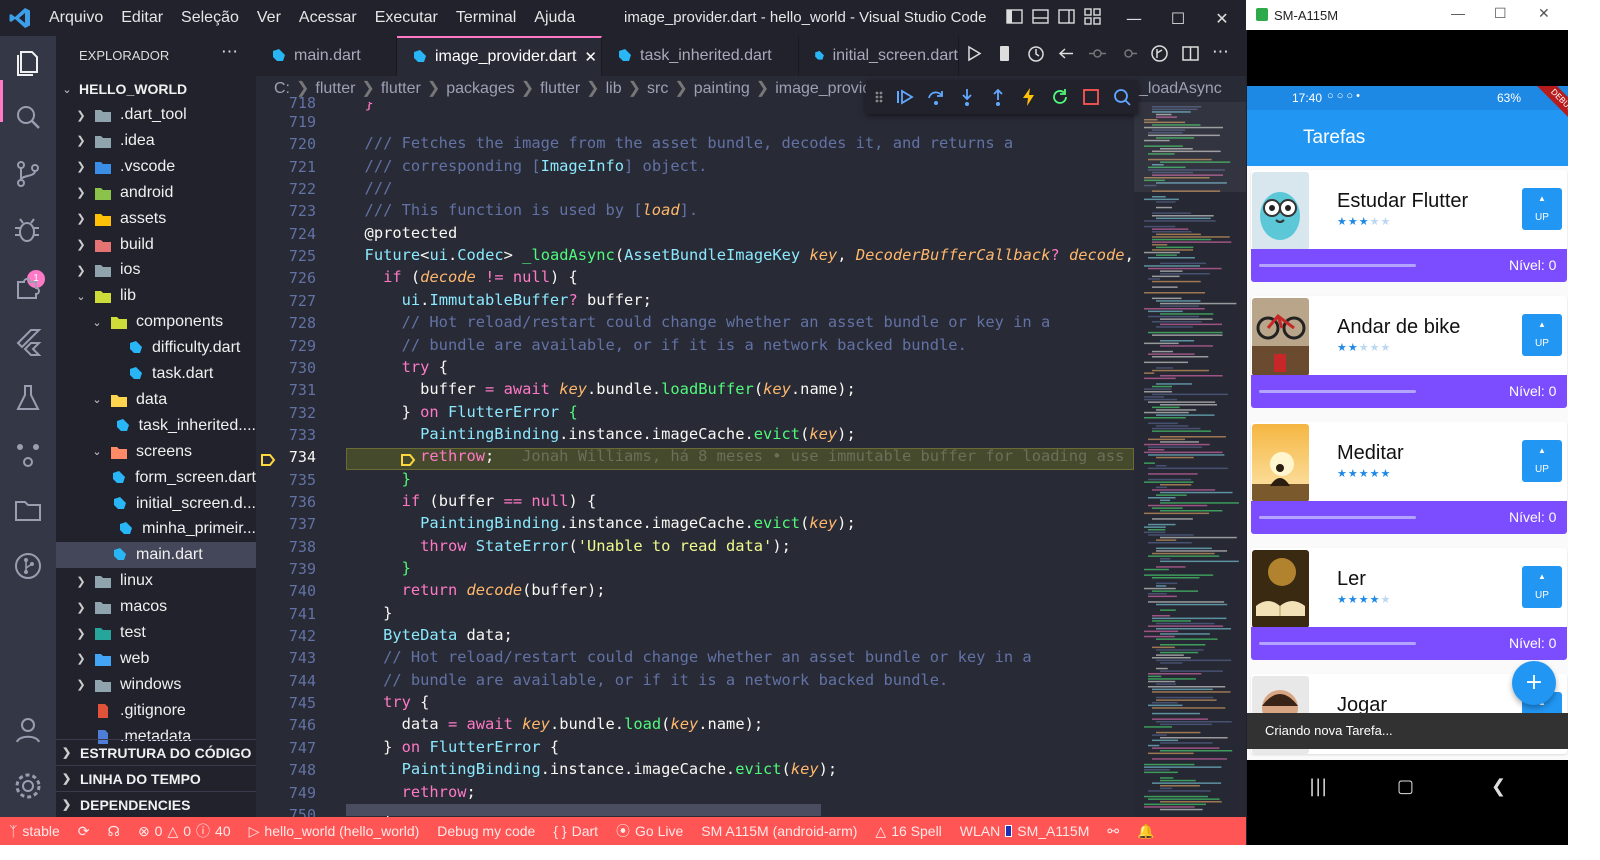 The height and width of the screenshot is (860, 1600). I want to click on breadcrumb-item: painting, so click(722, 88).